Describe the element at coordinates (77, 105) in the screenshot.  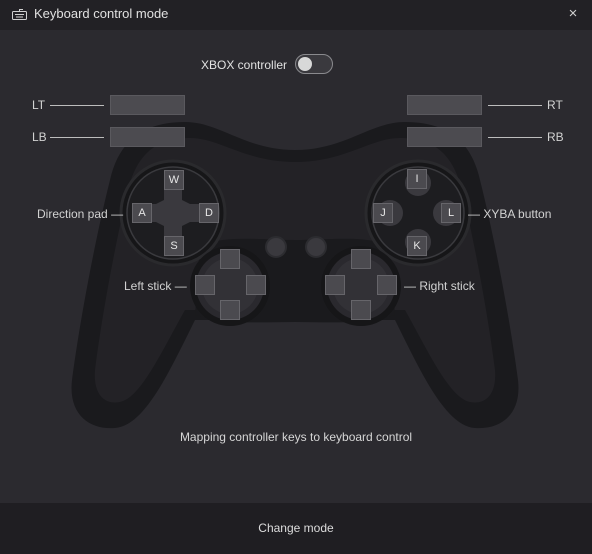
I see `lt-connector` at that location.